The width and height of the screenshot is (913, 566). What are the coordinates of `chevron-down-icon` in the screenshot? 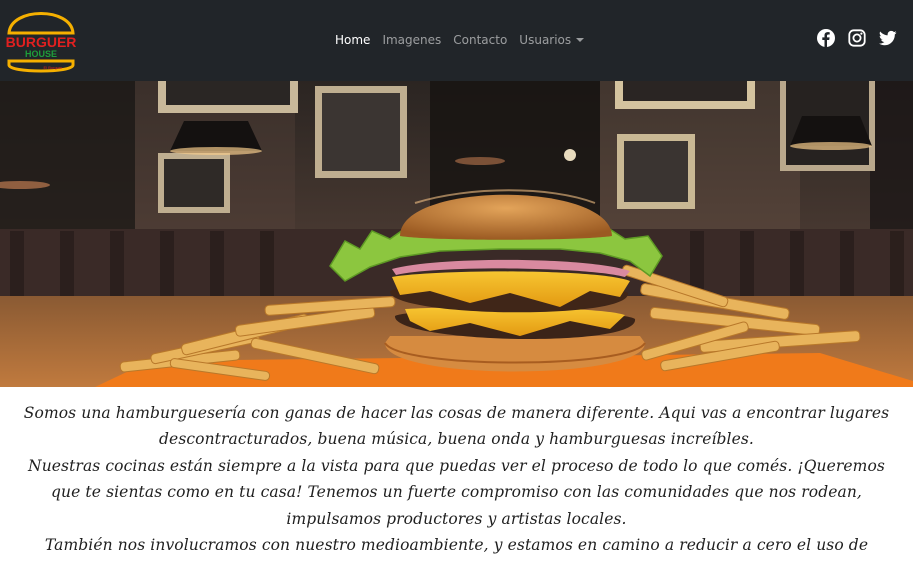 It's located at (580, 40).